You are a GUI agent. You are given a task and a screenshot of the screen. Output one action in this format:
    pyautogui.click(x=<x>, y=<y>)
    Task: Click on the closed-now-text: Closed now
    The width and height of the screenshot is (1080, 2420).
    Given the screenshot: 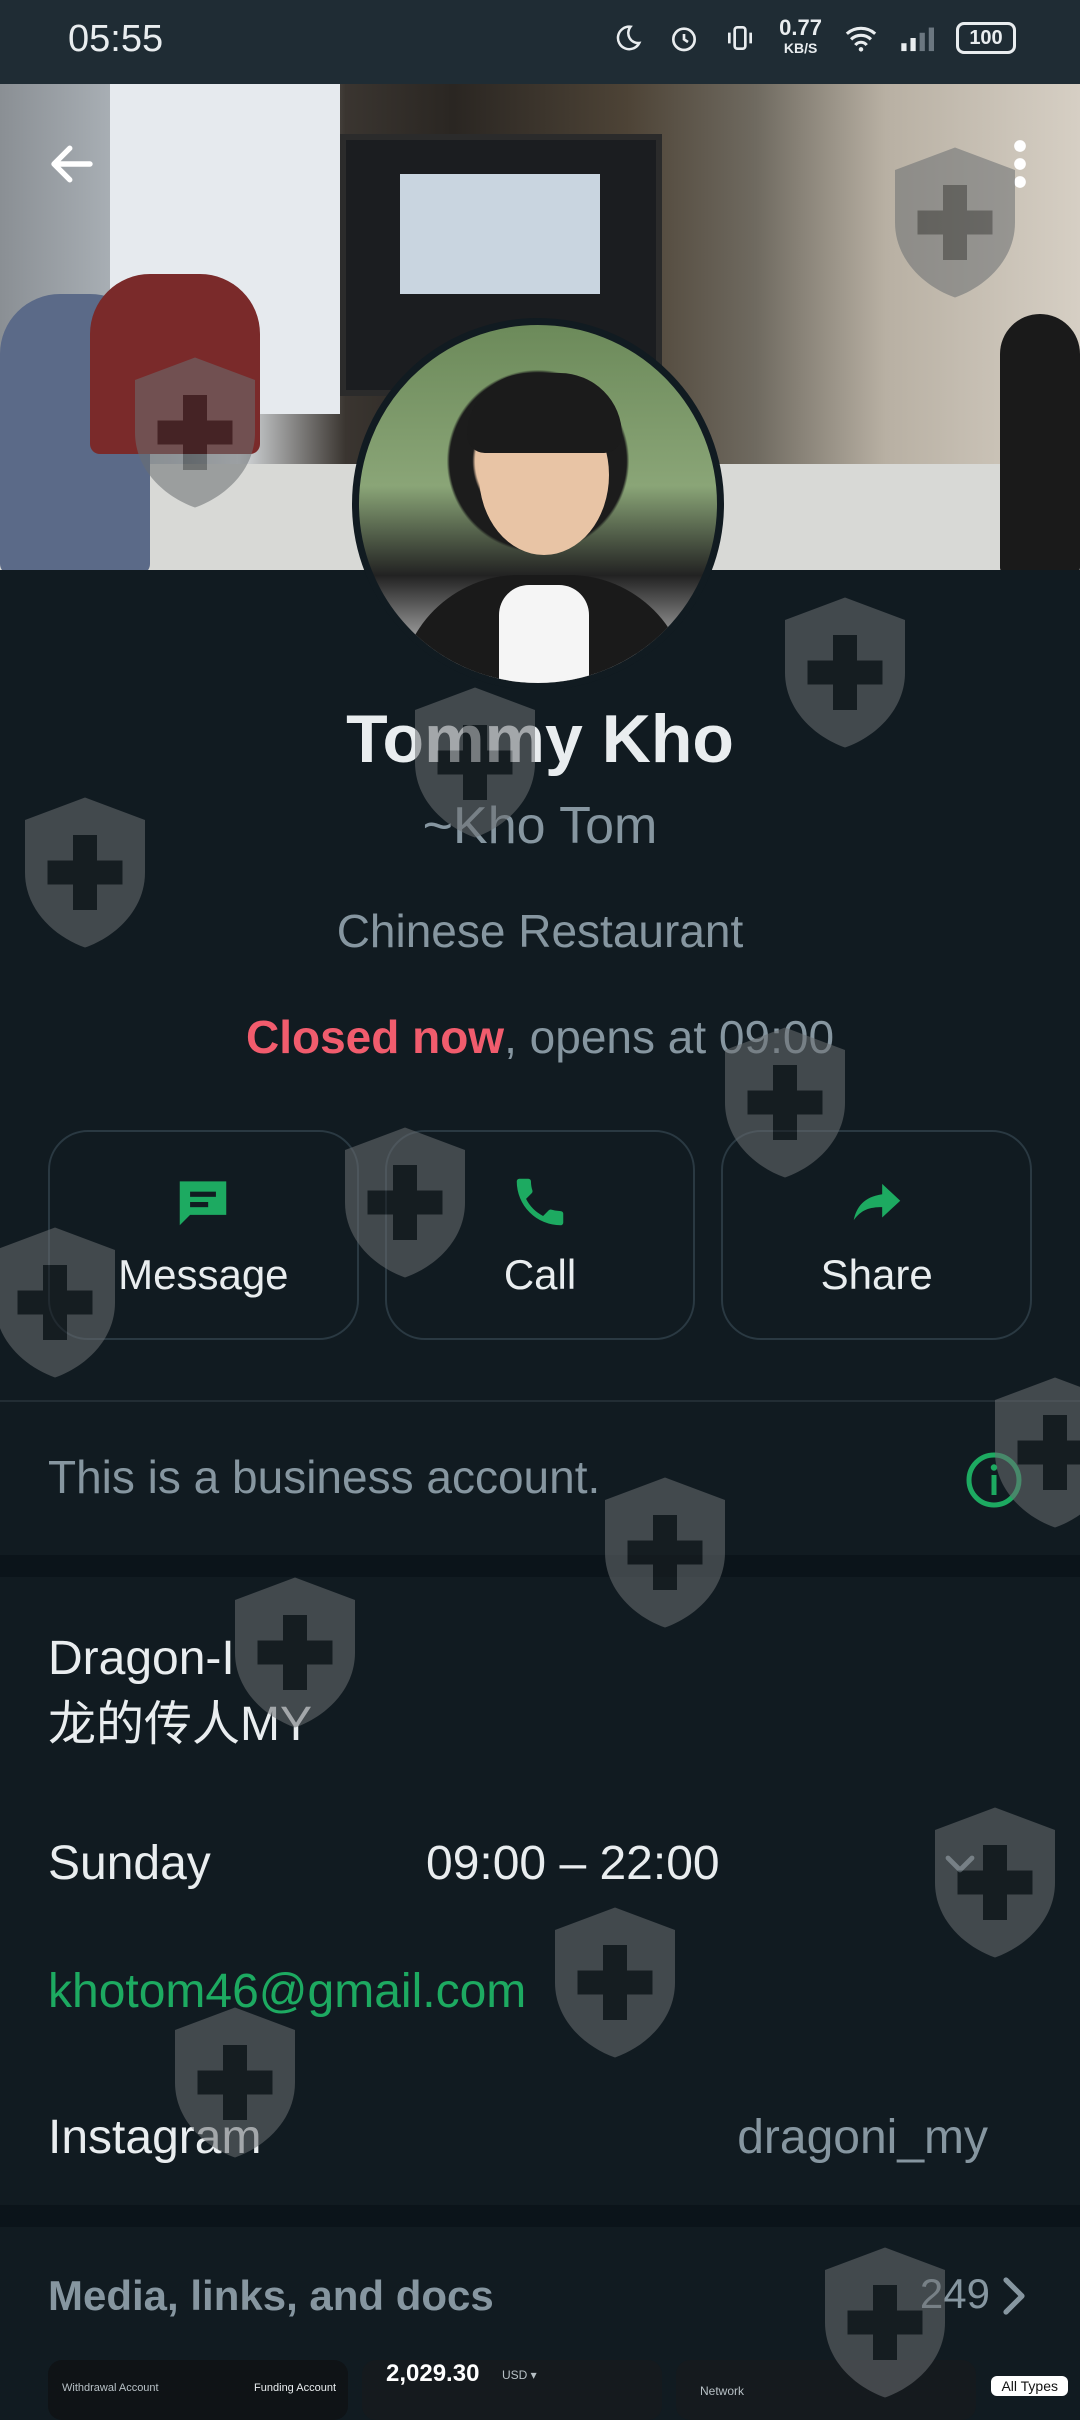 What is the action you would take?
    pyautogui.click(x=375, y=1037)
    